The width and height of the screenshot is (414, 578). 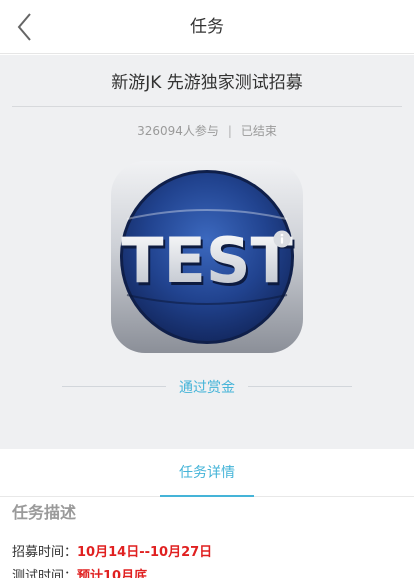 I want to click on tab-bar: 任务详情, so click(x=207, y=473).